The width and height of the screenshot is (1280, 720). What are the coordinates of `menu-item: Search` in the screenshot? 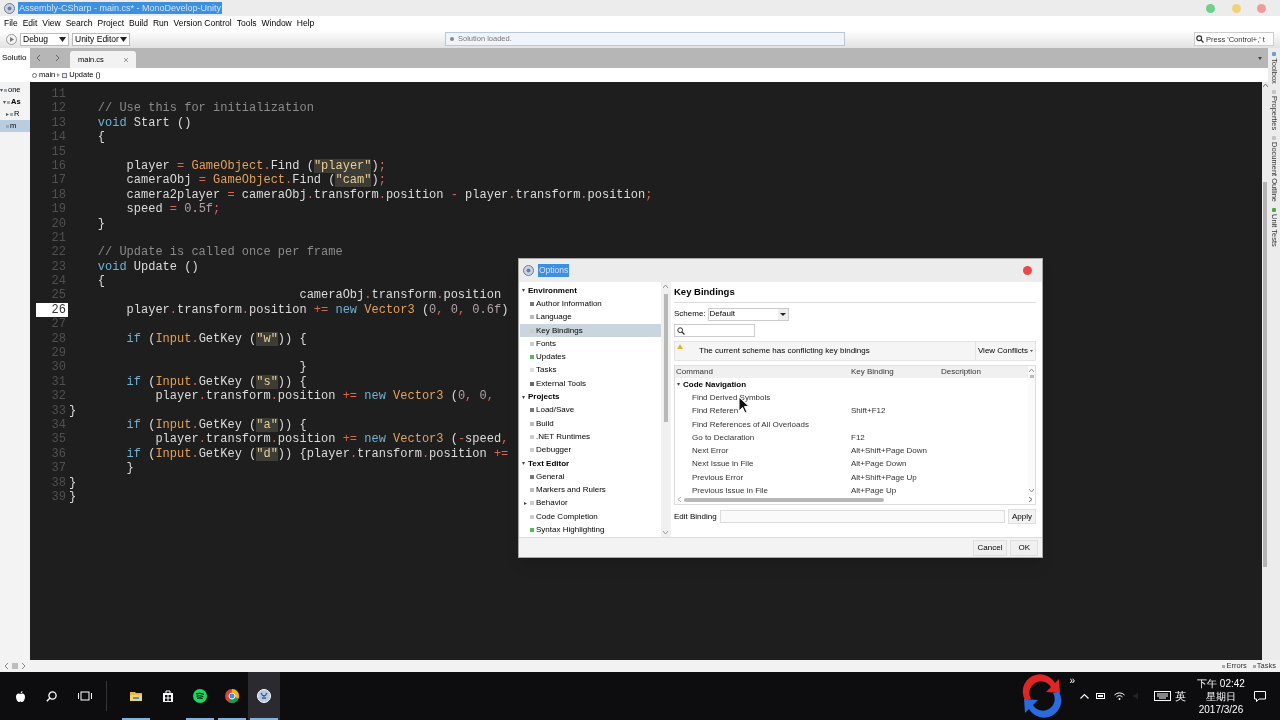 It's located at (79, 23).